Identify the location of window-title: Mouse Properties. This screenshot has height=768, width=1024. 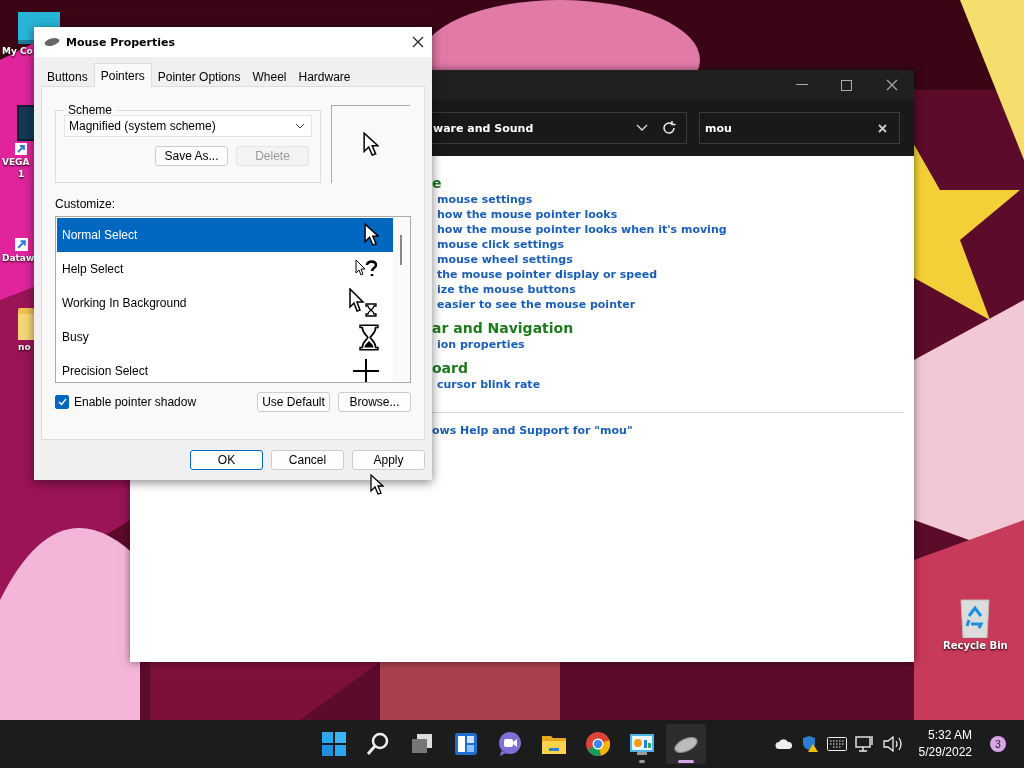
(121, 42).